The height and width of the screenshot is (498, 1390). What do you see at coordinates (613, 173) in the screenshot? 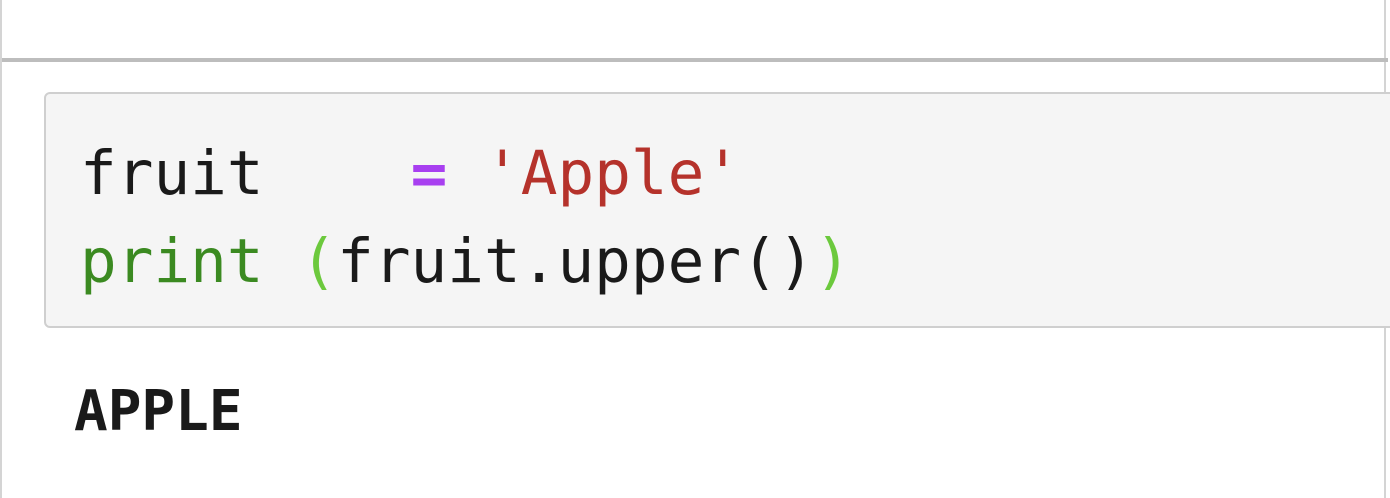
I see `string-literal: 'Apple'` at bounding box center [613, 173].